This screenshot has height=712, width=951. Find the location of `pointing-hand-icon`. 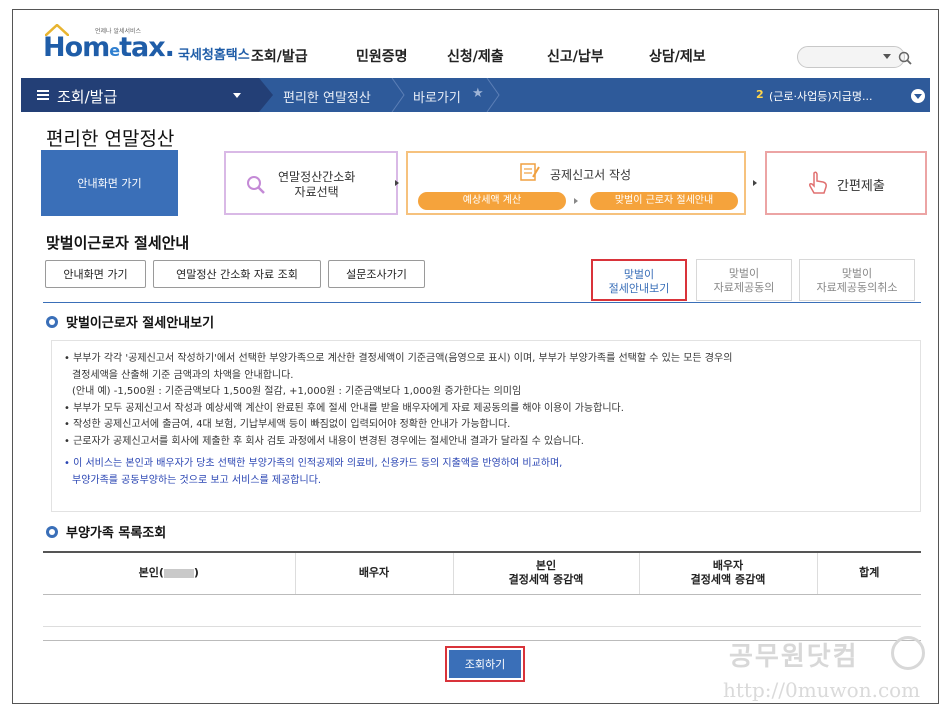

pointing-hand-icon is located at coordinates (818, 182).